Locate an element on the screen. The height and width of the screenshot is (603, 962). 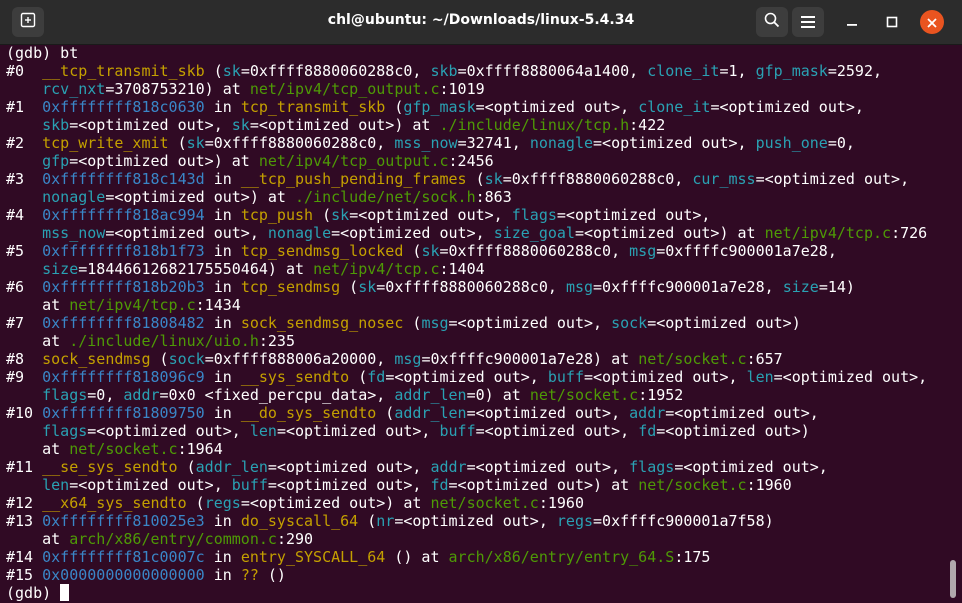
text-segment-addr: 0xffffffff818c143d is located at coordinates (123, 179).